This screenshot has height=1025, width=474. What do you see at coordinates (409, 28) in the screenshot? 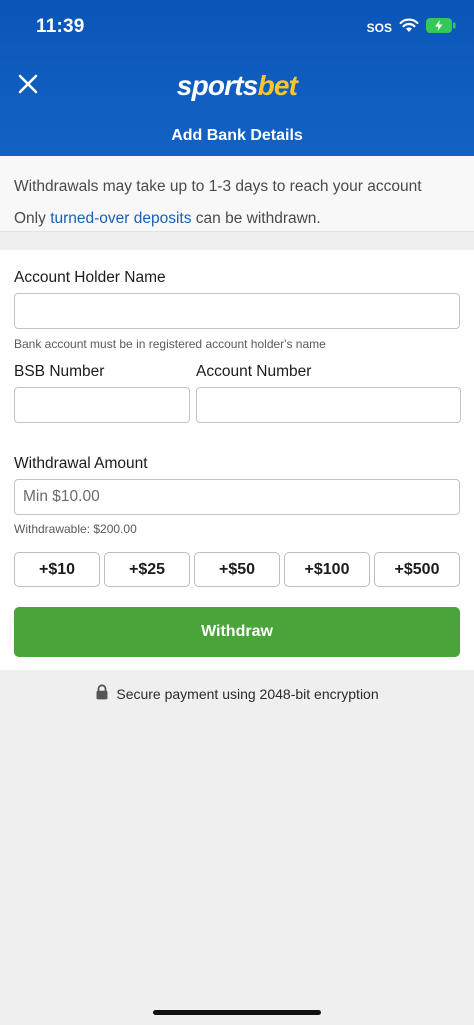
I see `wifi-icon` at bounding box center [409, 28].